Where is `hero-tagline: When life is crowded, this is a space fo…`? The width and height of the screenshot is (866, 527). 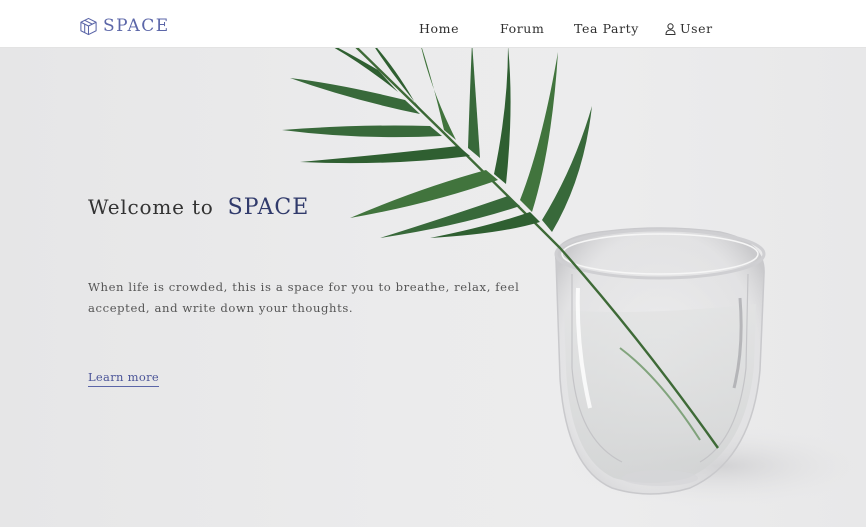
hero-tagline: When life is crowded, this is a space fo… is located at coordinates (308, 298).